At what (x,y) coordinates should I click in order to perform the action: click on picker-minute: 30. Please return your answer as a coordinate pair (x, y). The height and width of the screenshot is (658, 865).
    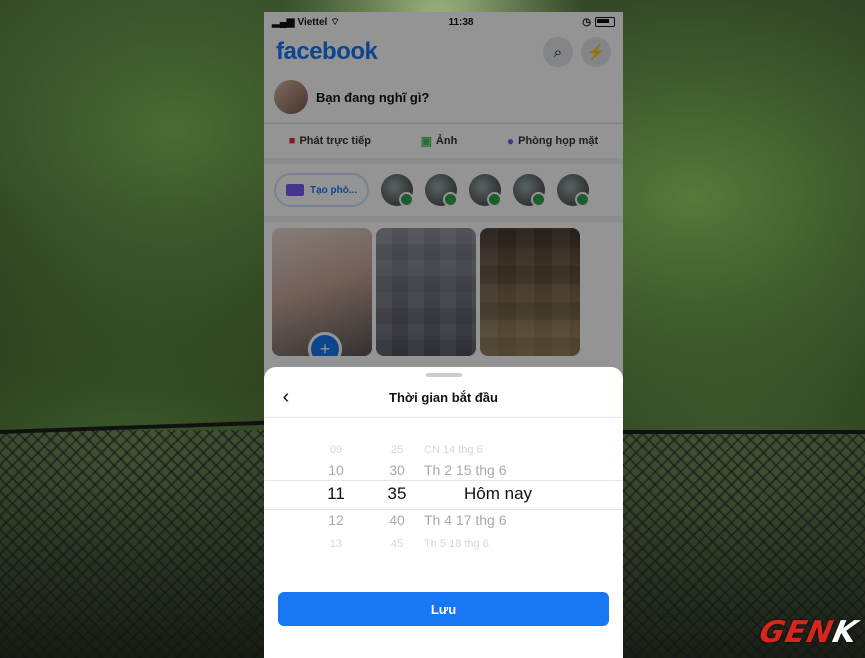
    Looking at the image, I should click on (397, 470).